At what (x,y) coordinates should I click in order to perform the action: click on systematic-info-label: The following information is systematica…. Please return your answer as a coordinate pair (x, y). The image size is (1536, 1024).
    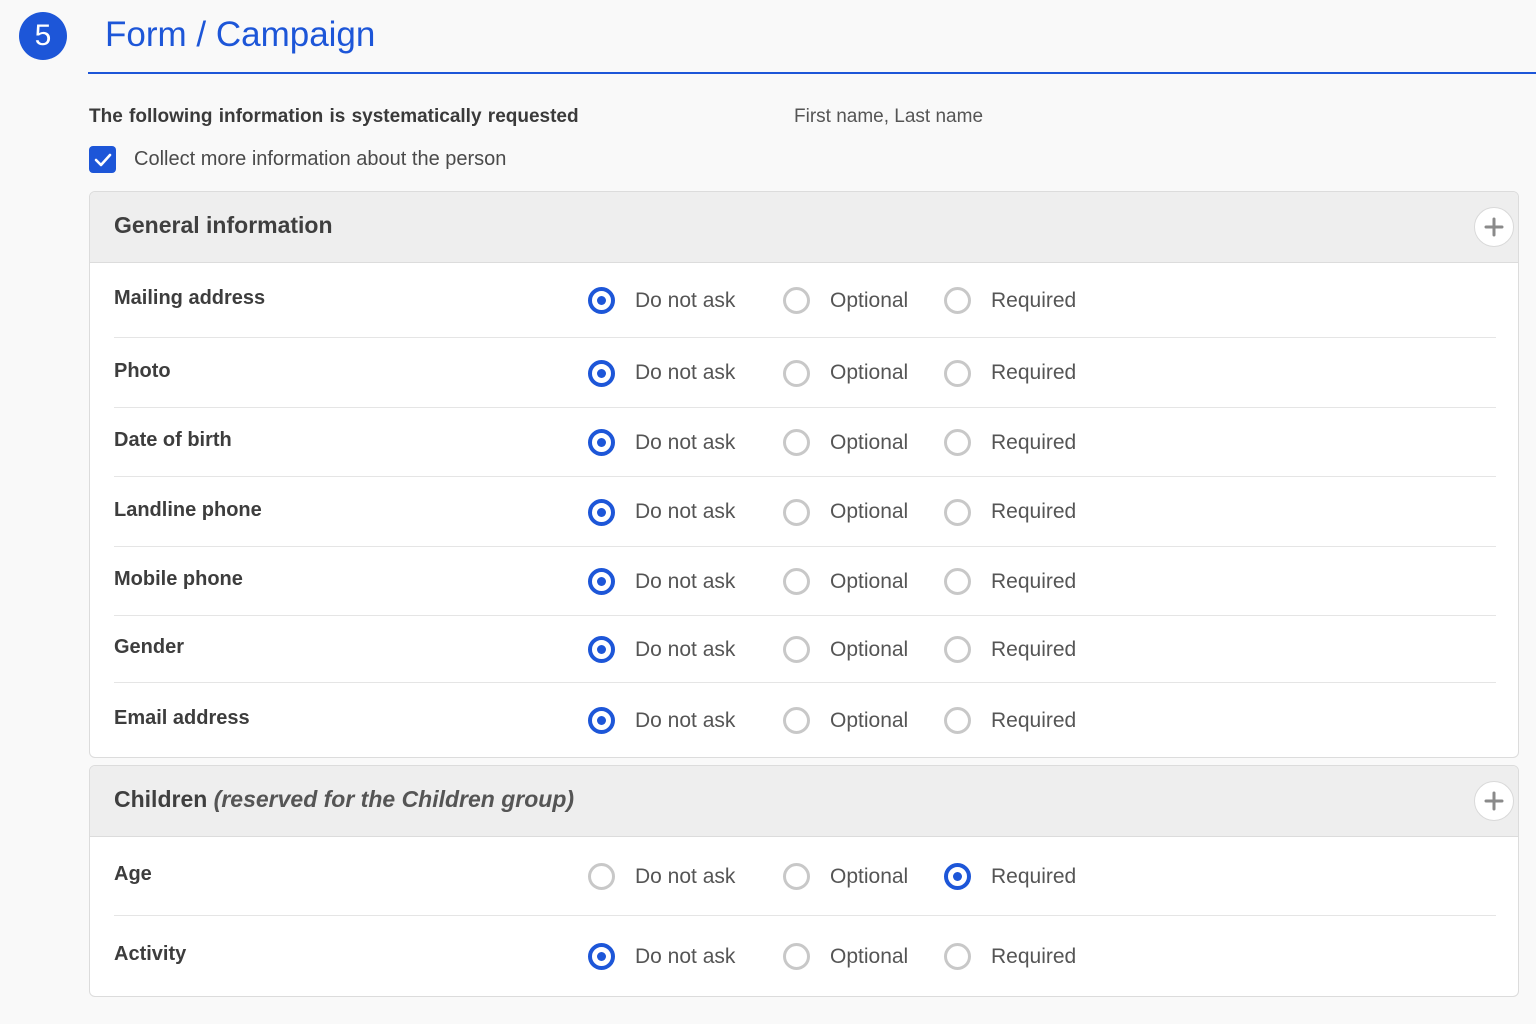
    Looking at the image, I should click on (334, 116).